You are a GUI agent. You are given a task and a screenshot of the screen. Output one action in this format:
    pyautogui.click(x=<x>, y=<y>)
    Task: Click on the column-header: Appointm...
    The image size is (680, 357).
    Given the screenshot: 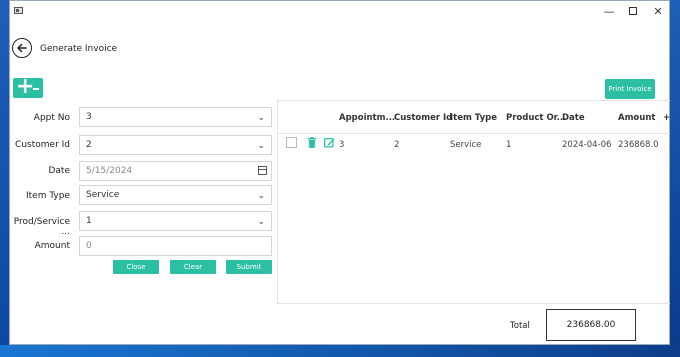 What is the action you would take?
    pyautogui.click(x=367, y=118)
    